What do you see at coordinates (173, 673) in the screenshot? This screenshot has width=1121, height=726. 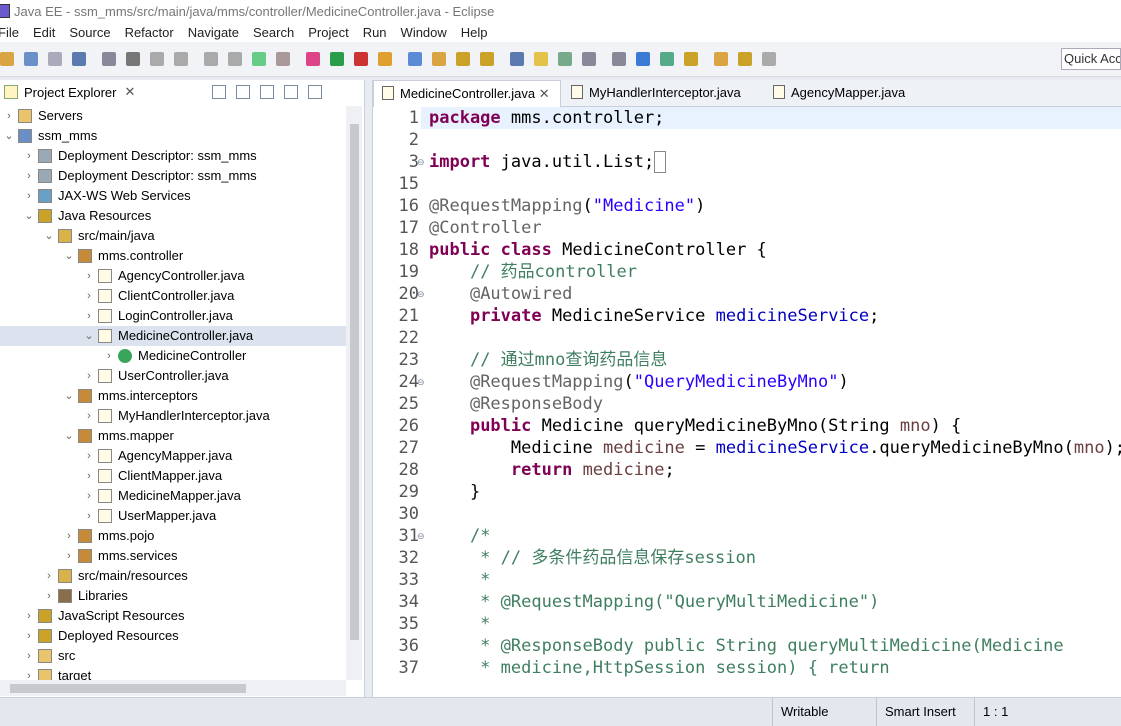 I see `tree-item: › target` at bounding box center [173, 673].